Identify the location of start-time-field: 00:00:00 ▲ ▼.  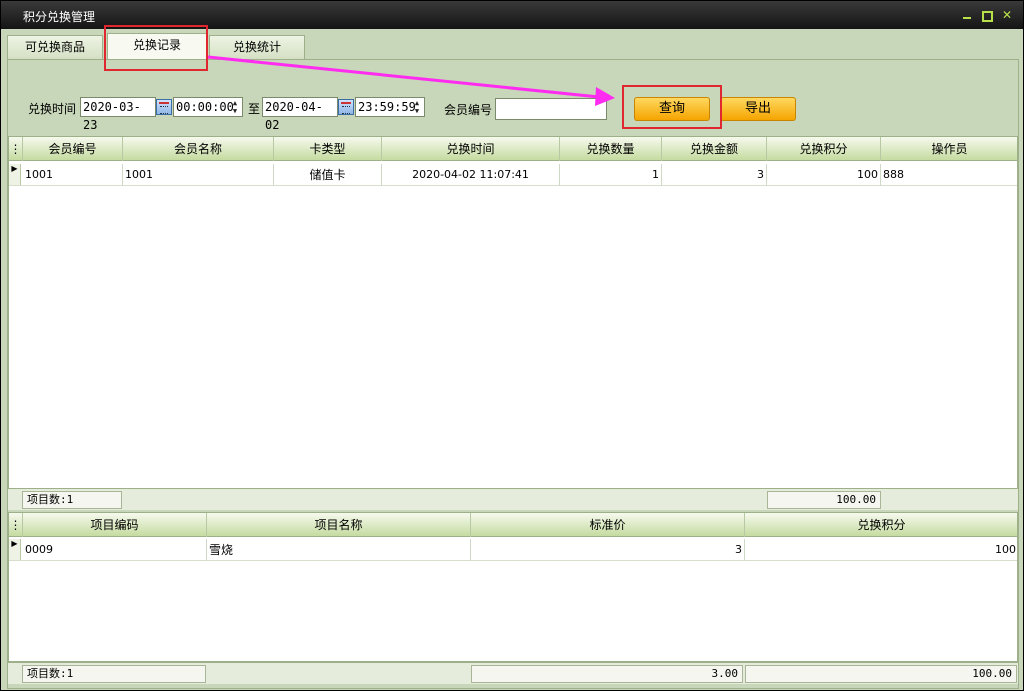
(208, 107).